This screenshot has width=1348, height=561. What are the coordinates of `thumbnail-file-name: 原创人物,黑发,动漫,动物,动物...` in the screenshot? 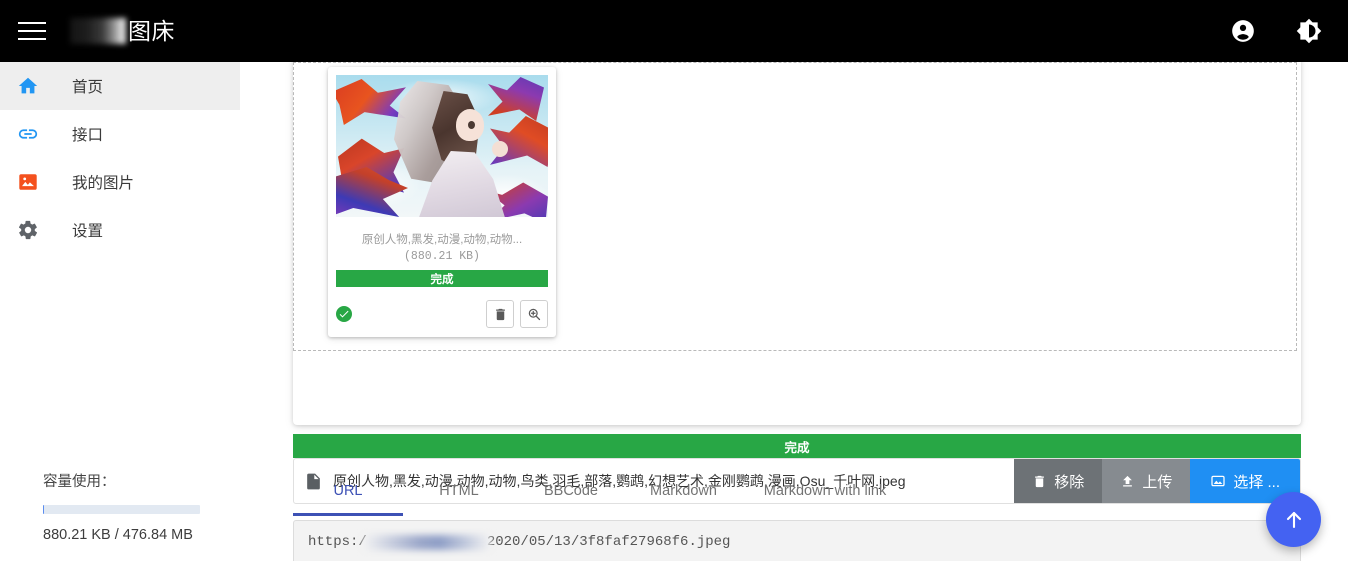 It's located at (442, 240).